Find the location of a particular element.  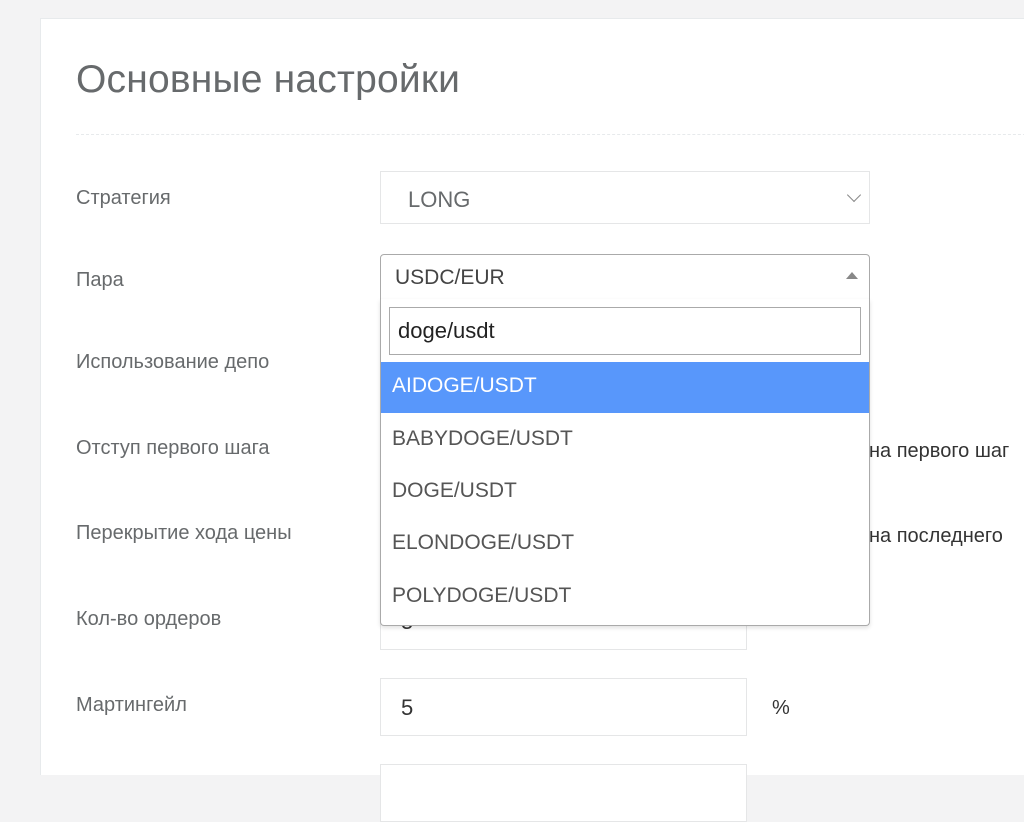

price-overlap-side-text: на последнего is located at coordinates (936, 536).